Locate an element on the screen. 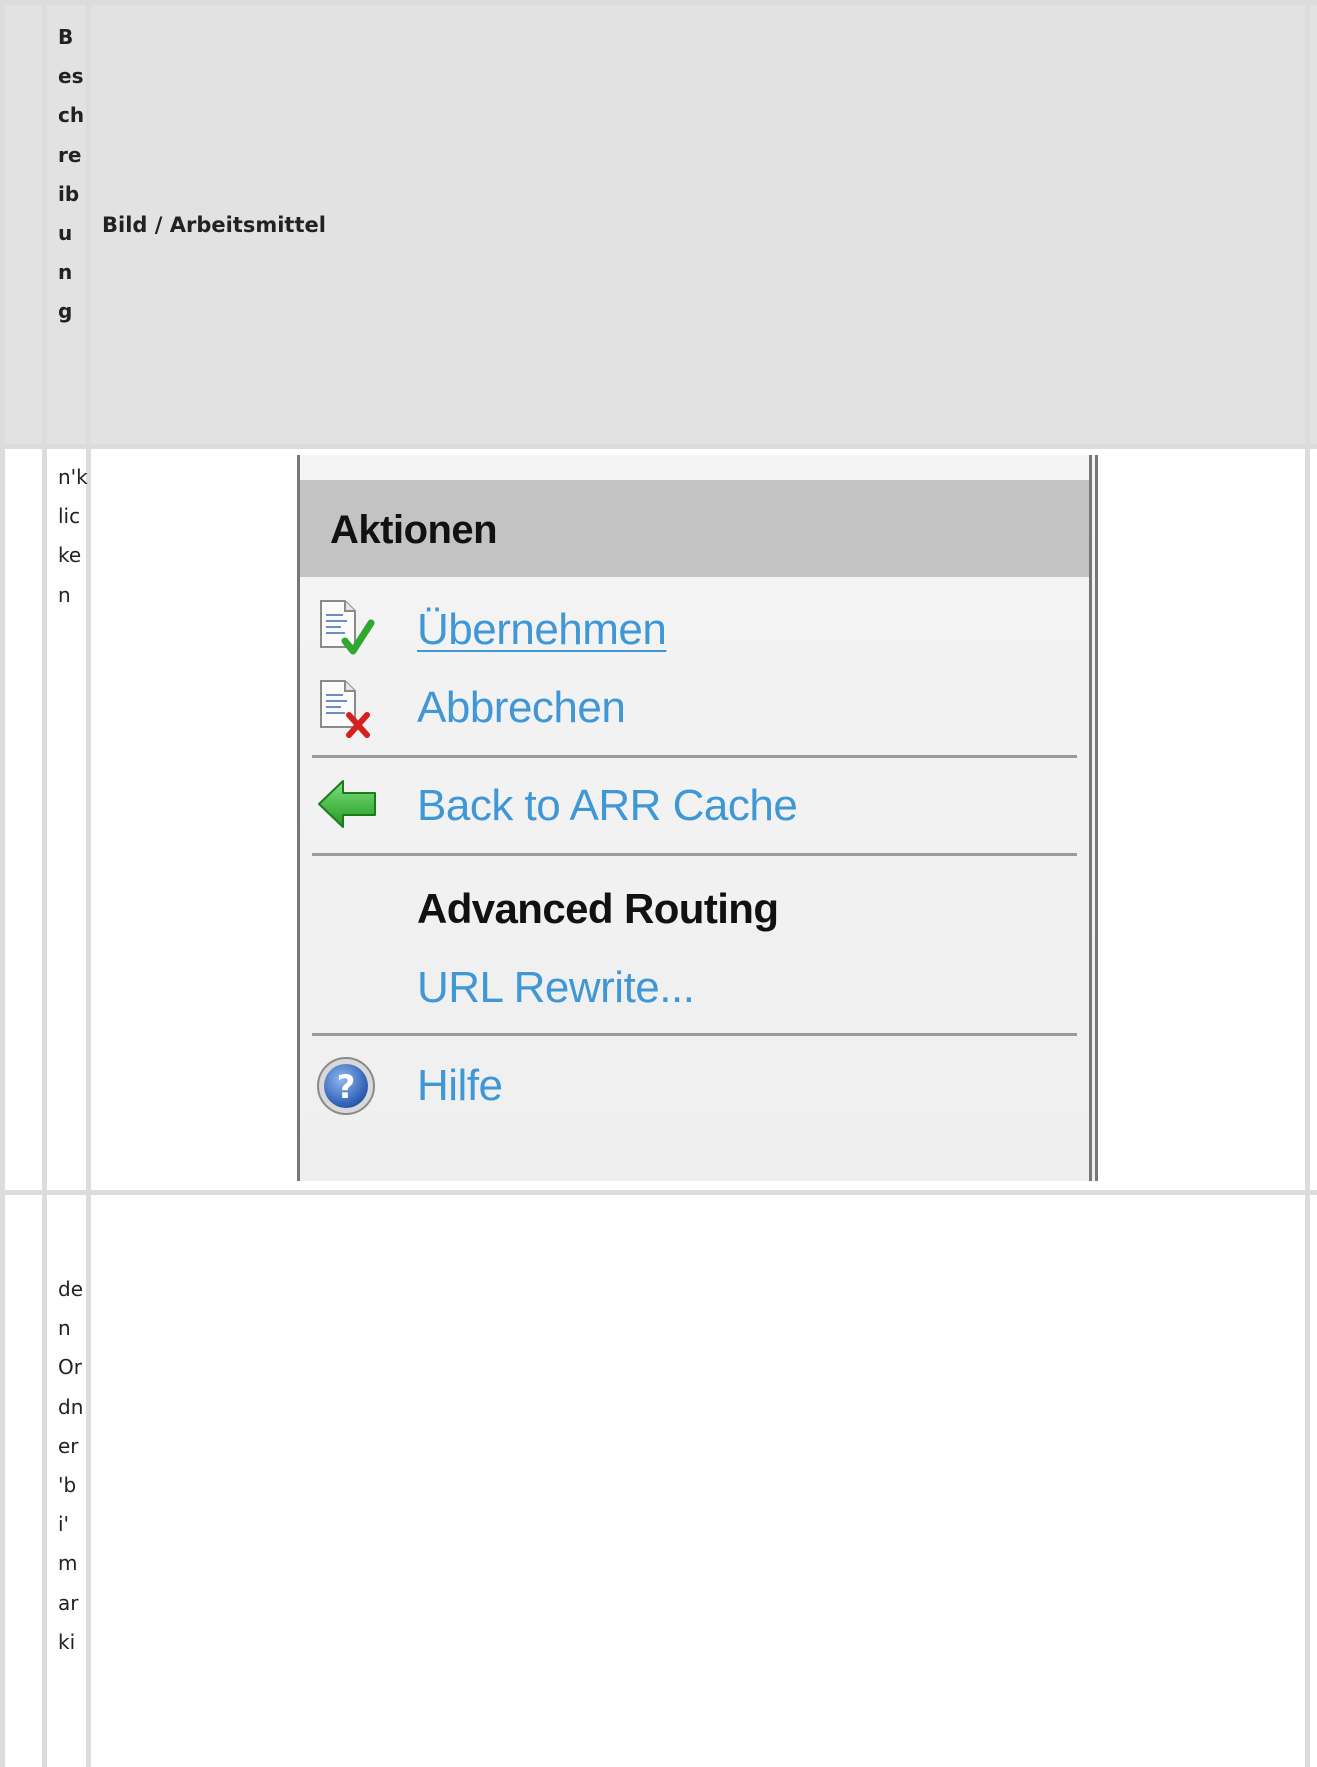 This screenshot has width=1317, height=1767. row-description: den Ordner 'bi' marki is located at coordinates (71, 1465).